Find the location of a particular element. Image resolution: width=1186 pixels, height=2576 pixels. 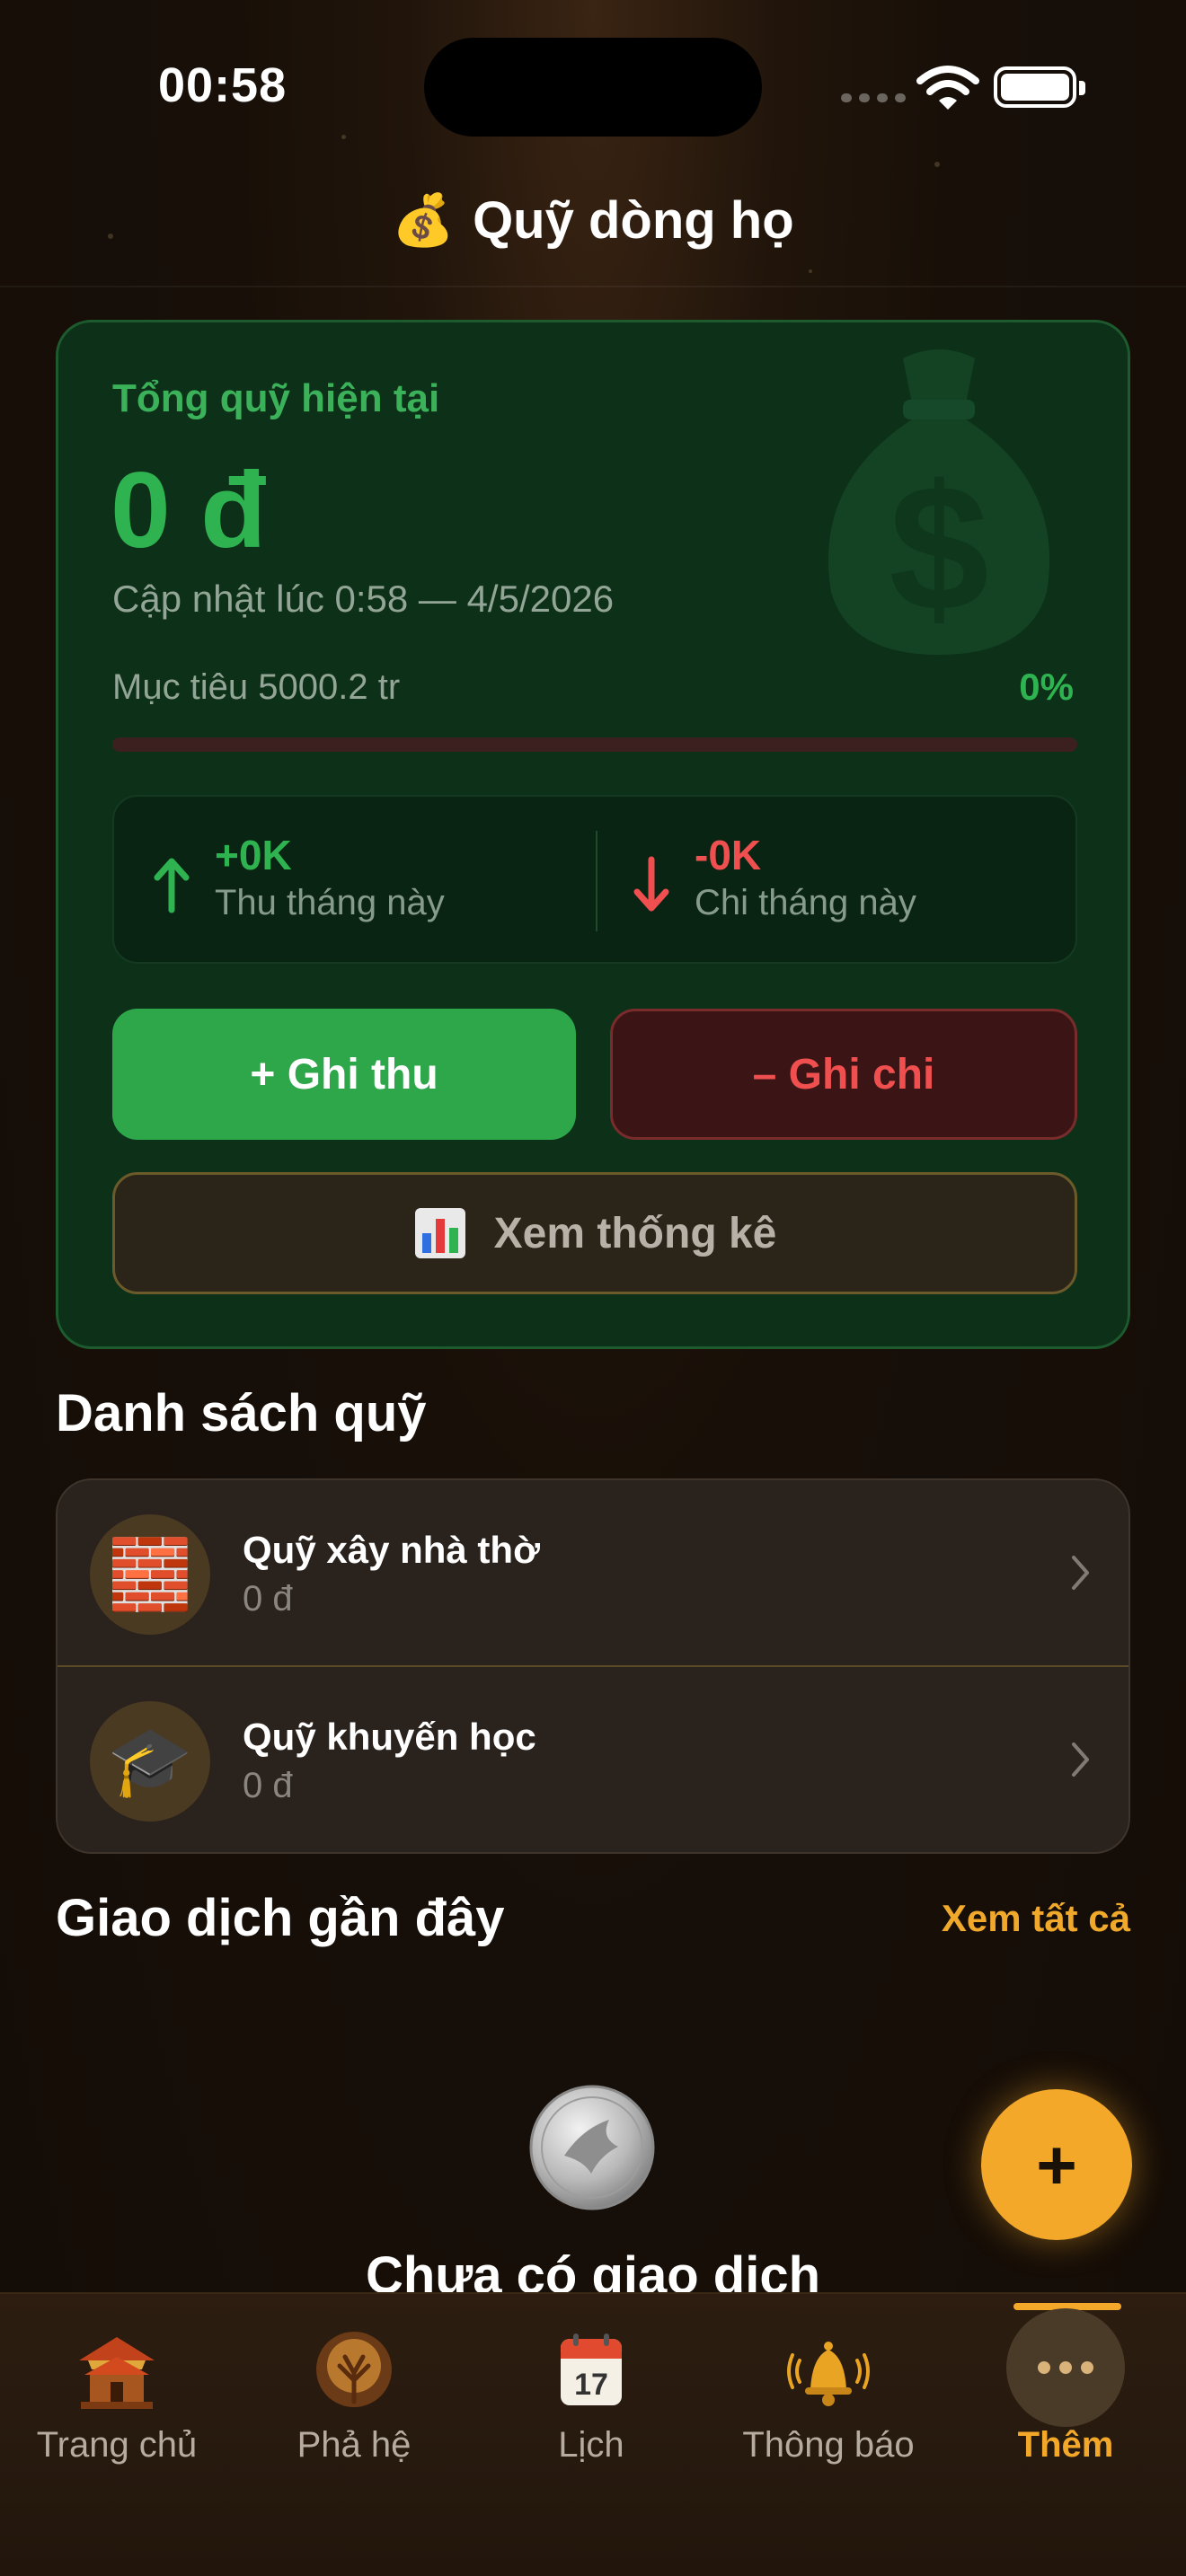

fund-item-church-building: 🧱 Quỹ xây nhà thờ 0 đ is located at coordinates (593, 1573).